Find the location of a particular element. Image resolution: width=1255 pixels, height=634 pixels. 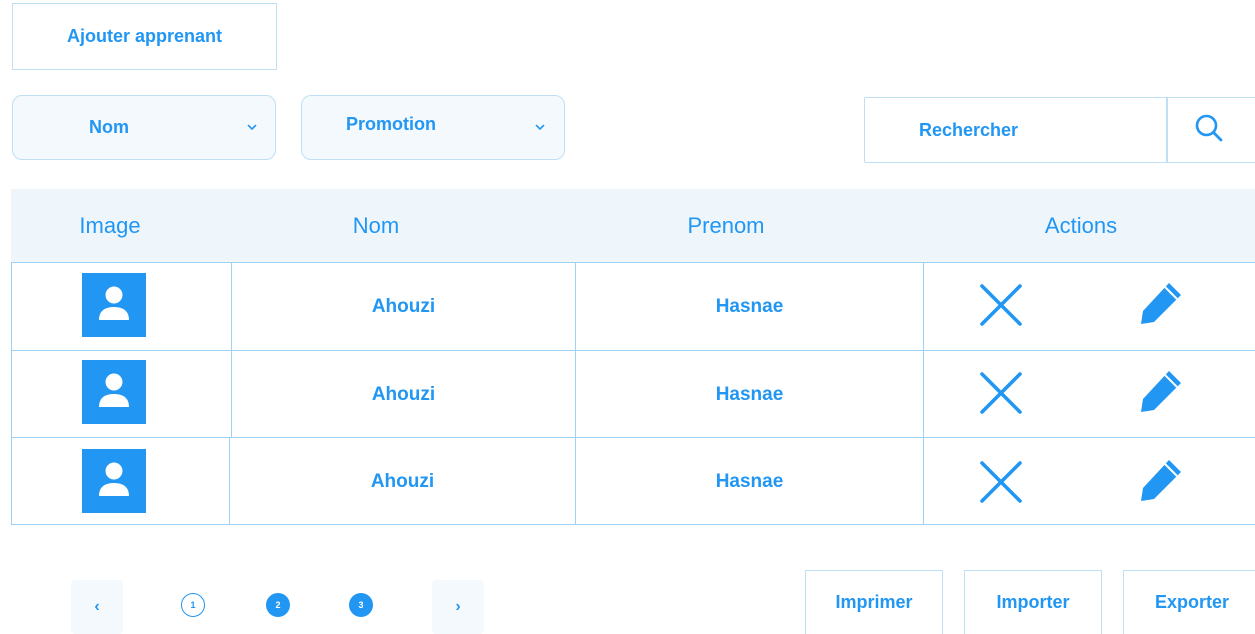

import-button: Importer is located at coordinates (1033, 602).